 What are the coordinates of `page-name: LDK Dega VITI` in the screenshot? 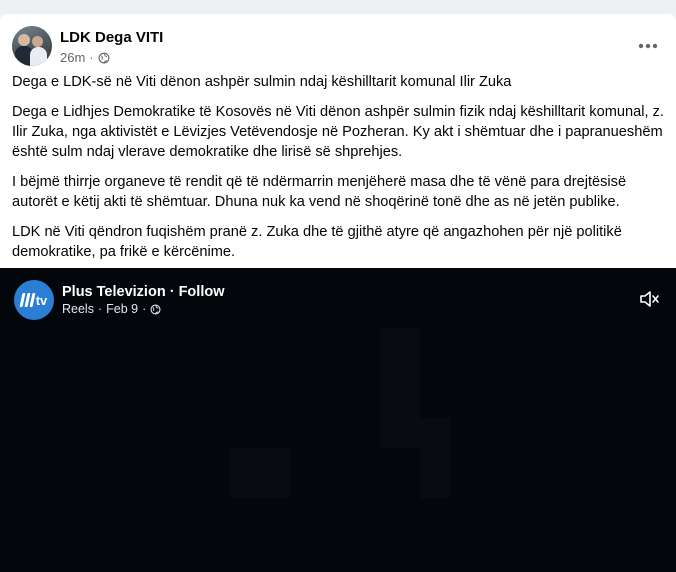 It's located at (111, 37).